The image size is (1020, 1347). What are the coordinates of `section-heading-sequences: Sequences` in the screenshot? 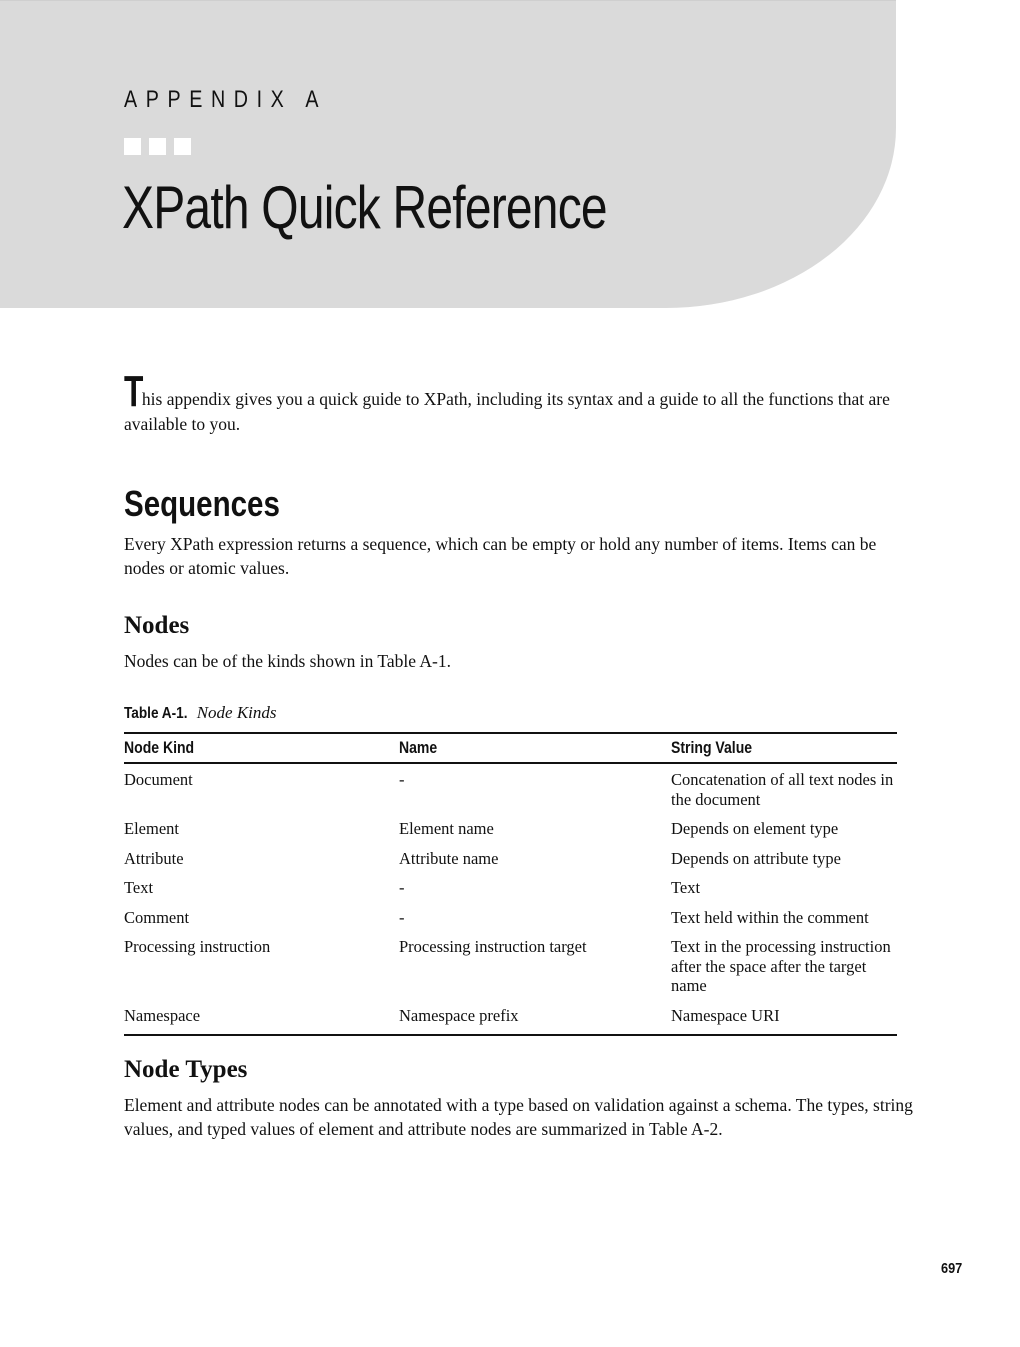 It's located at (202, 503).